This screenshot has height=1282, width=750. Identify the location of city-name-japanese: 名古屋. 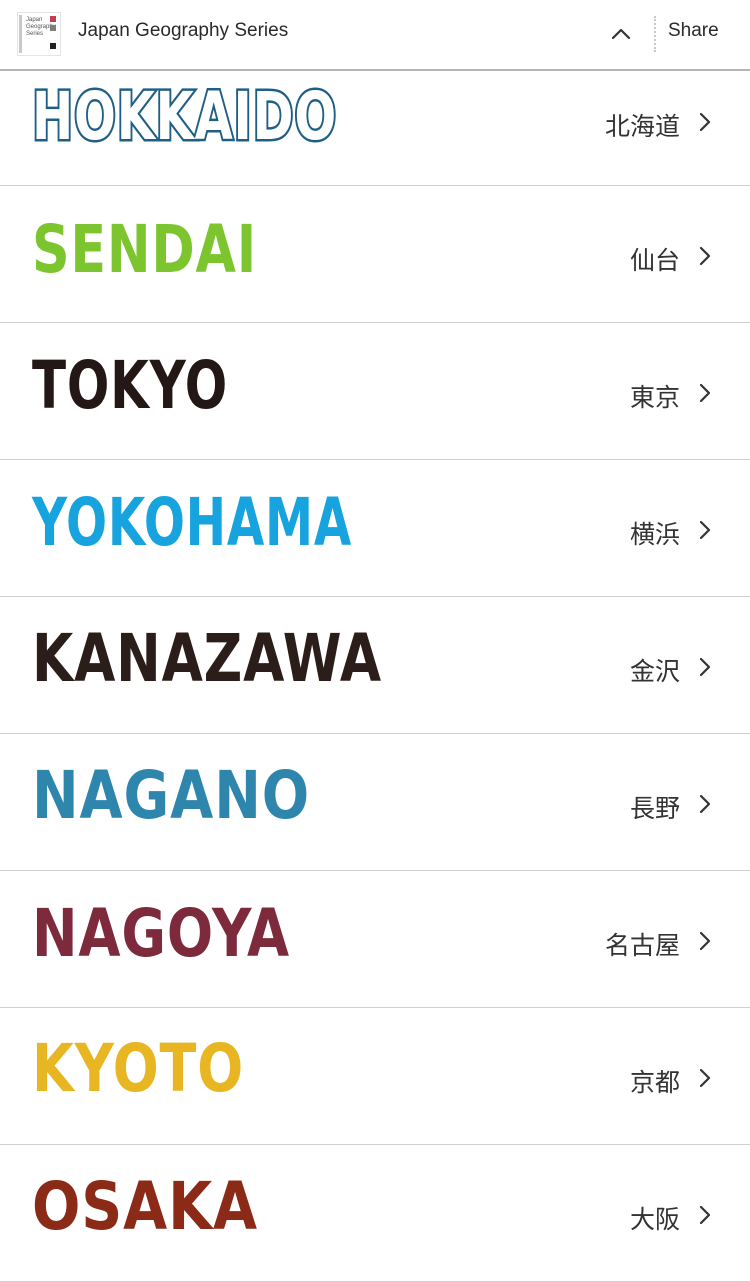
(642, 945).